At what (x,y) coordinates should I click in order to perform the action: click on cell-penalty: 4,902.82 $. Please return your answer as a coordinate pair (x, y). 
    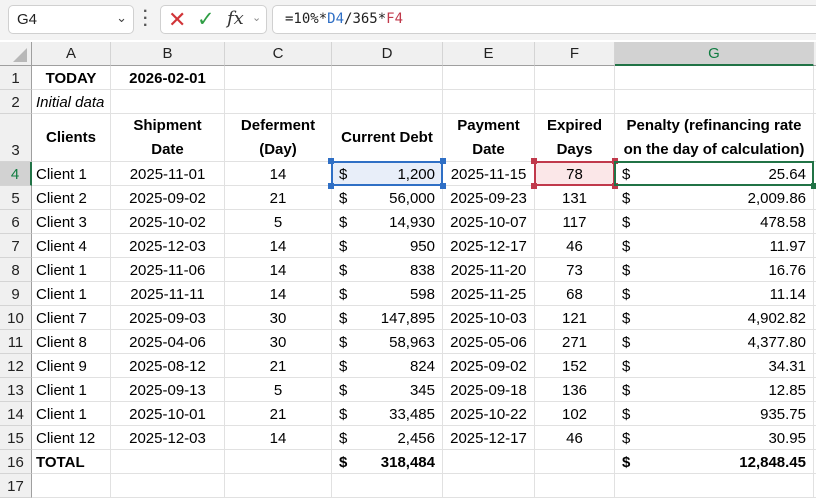
    Looking at the image, I should click on (714, 318).